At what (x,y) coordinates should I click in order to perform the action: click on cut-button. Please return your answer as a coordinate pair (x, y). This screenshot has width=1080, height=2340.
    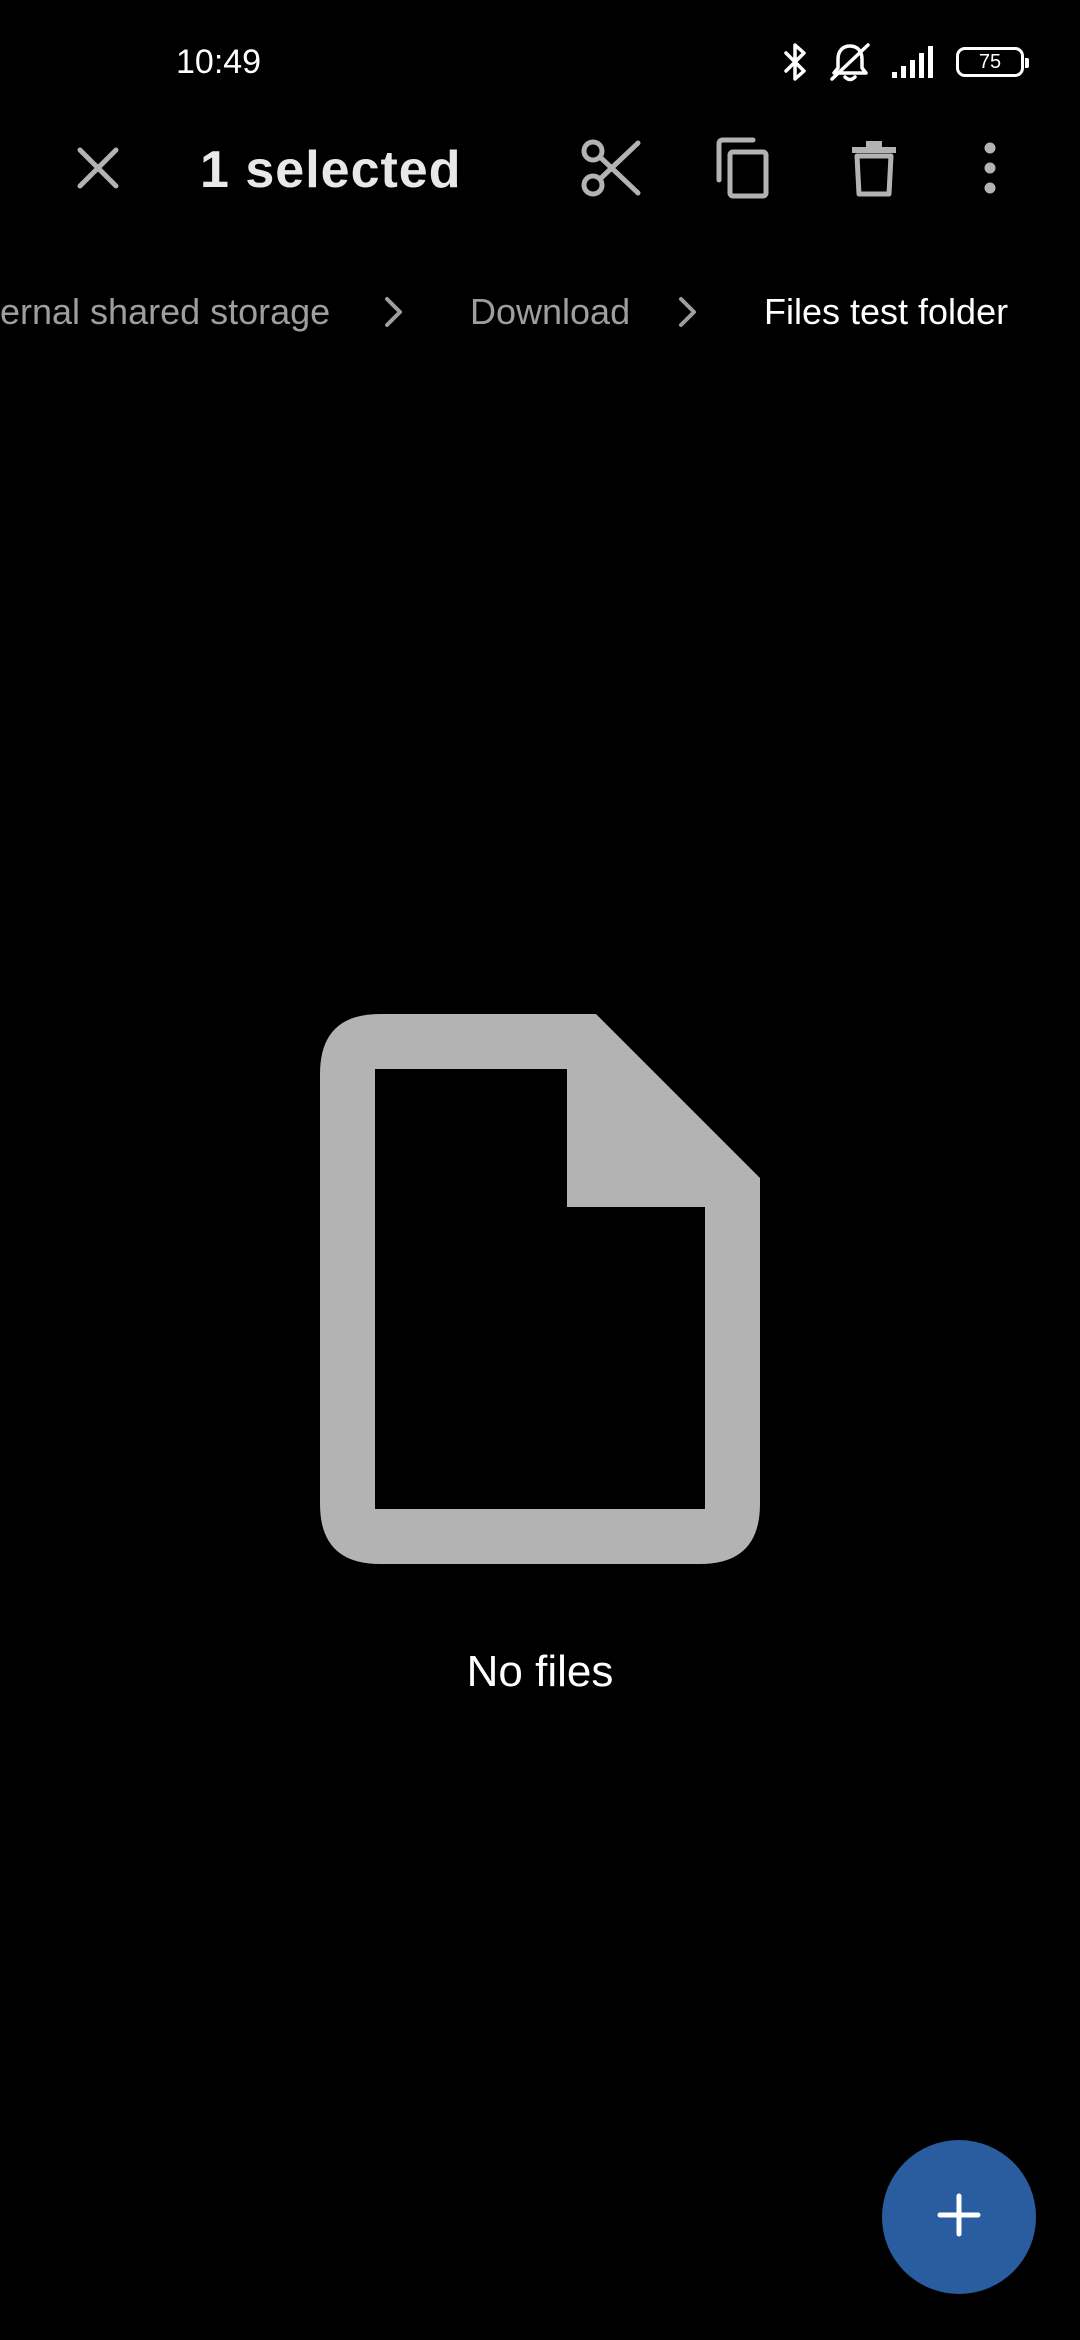
    Looking at the image, I should click on (611, 170).